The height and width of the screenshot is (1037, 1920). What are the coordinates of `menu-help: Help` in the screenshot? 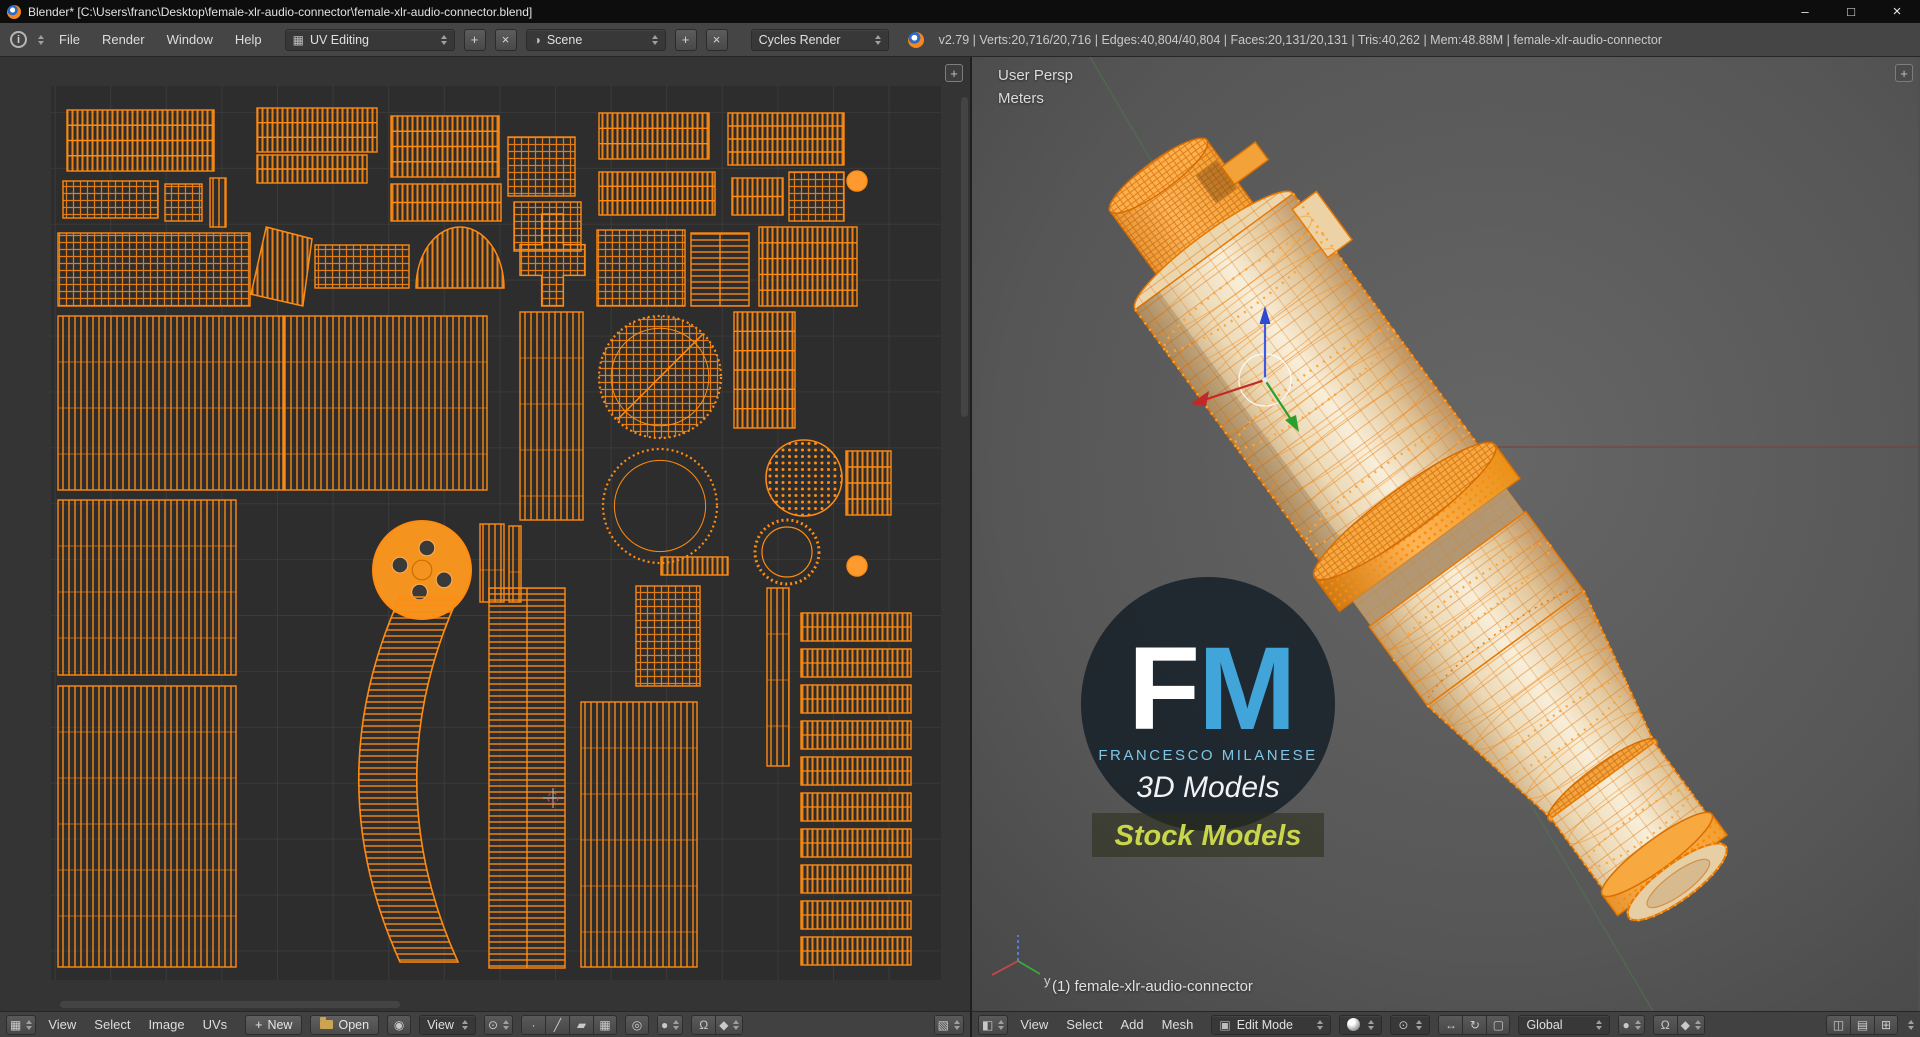 It's located at (248, 39).